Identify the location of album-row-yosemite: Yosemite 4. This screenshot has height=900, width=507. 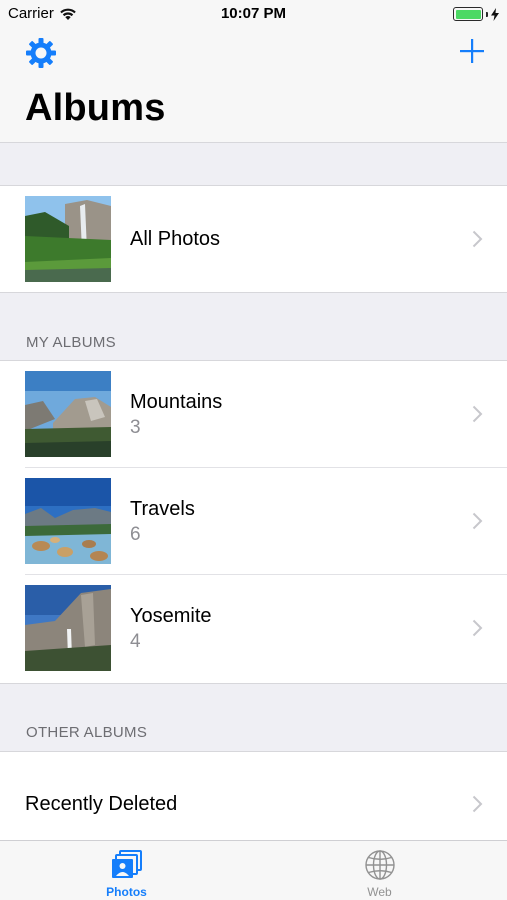
(253, 629).